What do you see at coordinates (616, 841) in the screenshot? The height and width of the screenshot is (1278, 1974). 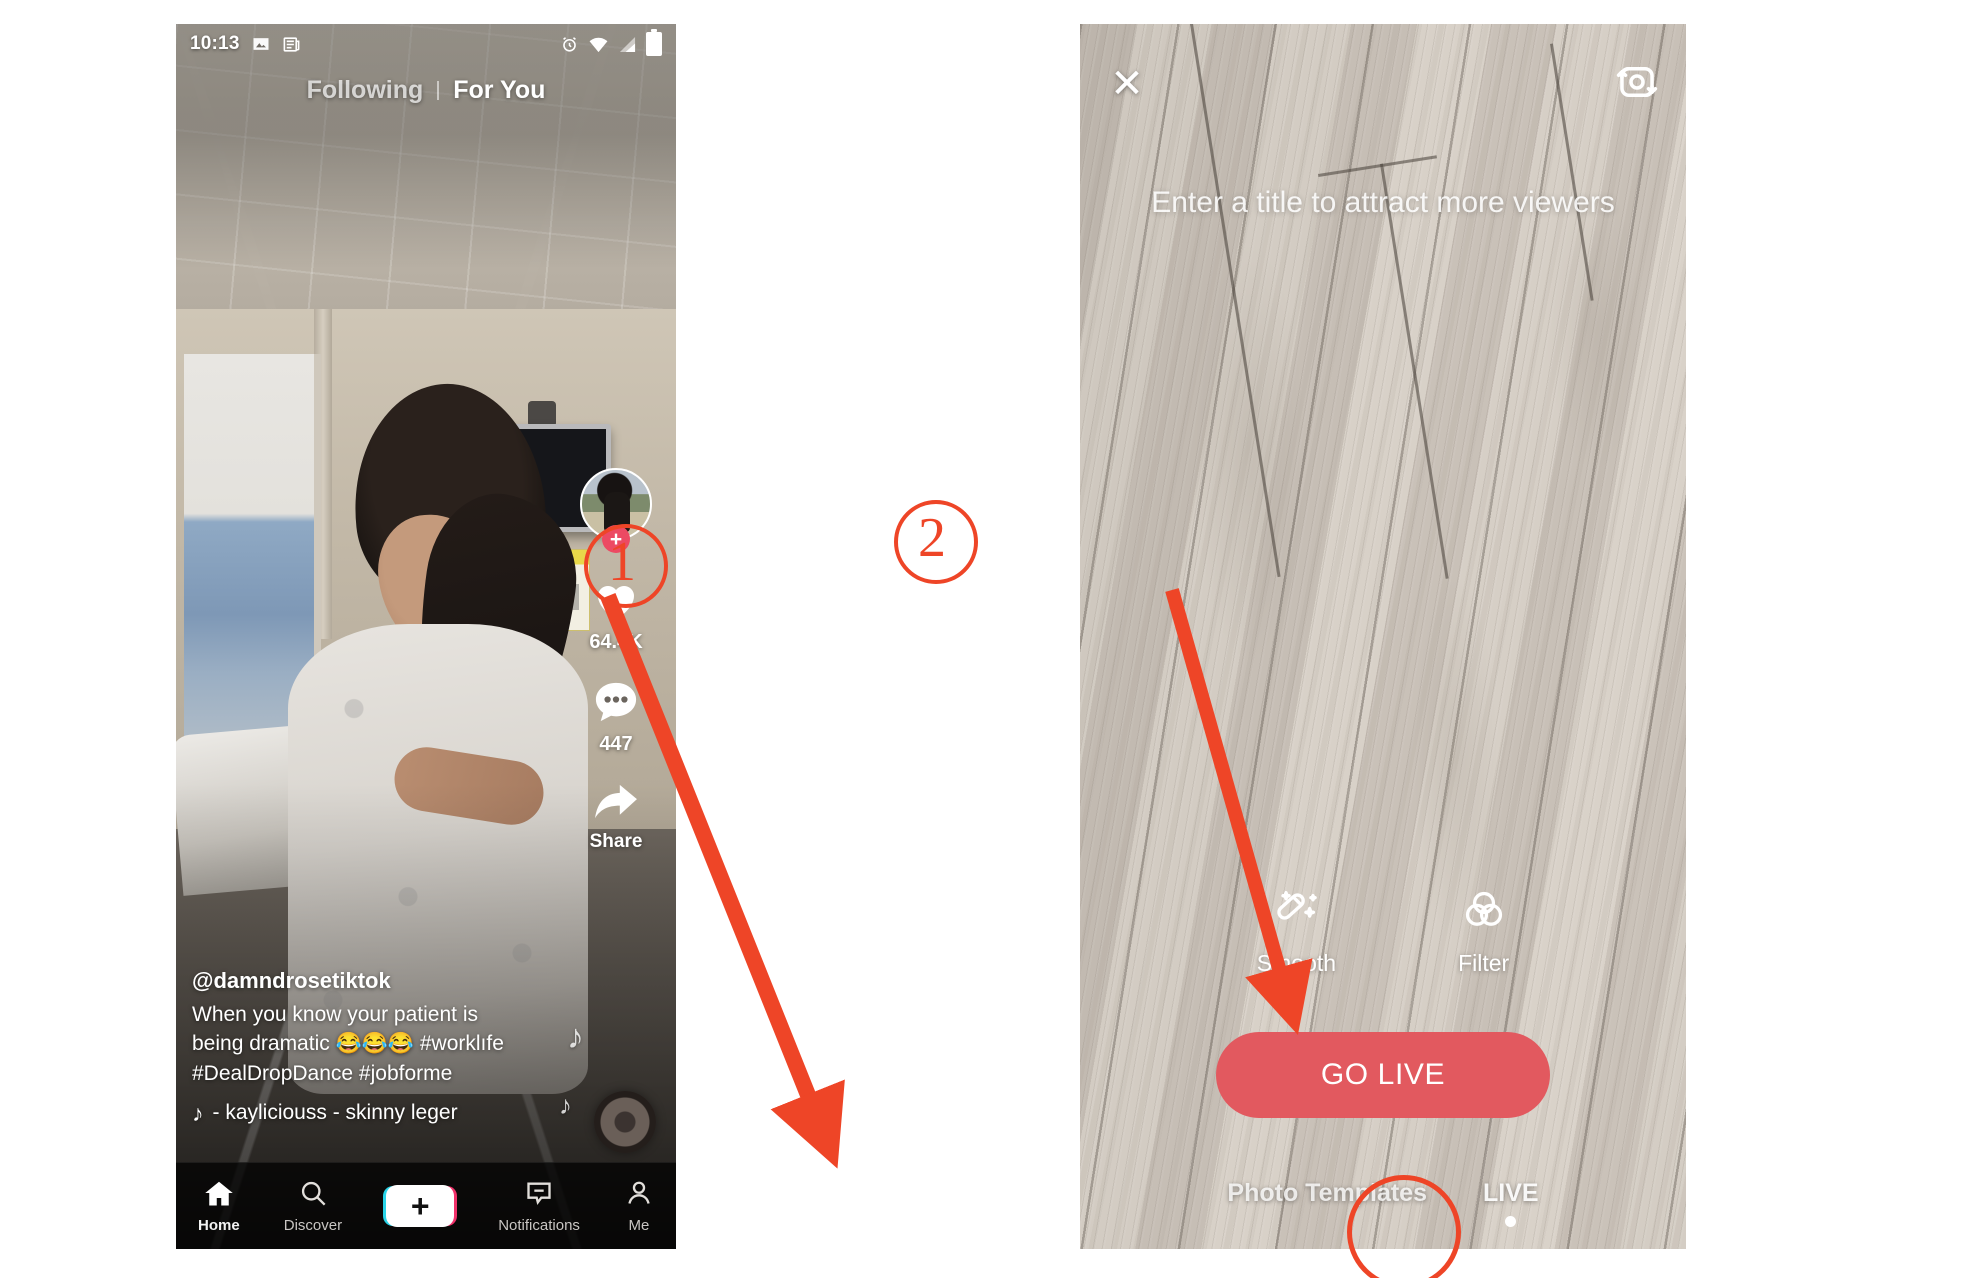 I see `share-label: Share` at bounding box center [616, 841].